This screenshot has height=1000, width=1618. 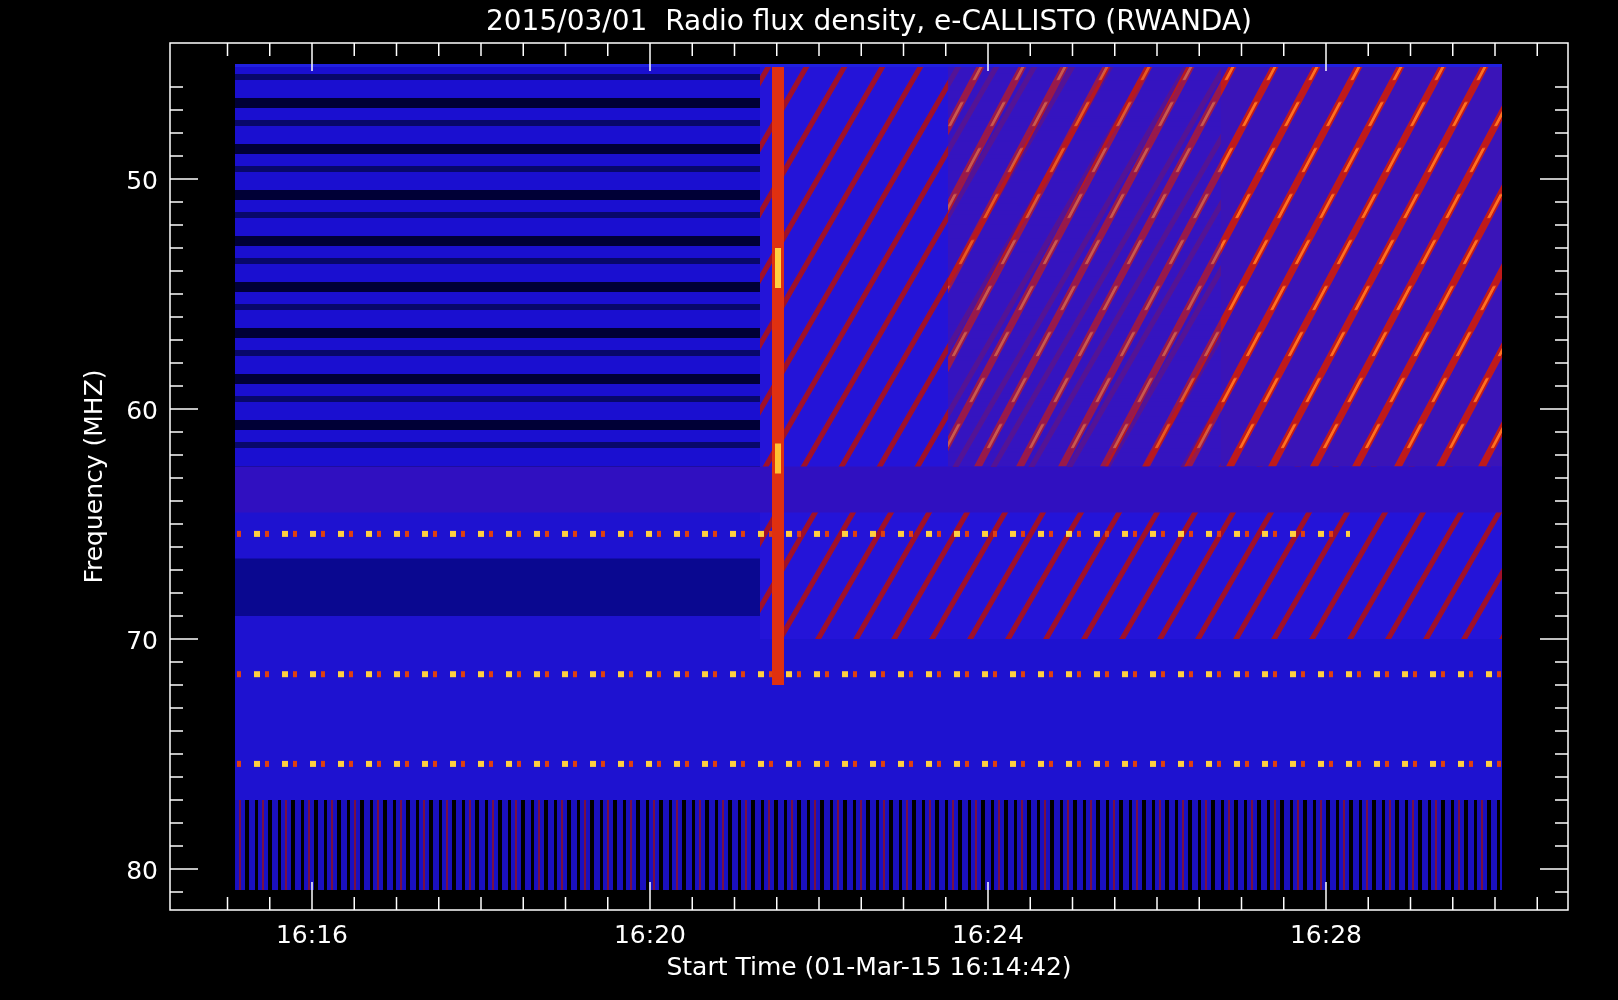 I want to click on y-tick-label: 50, so click(x=142, y=180).